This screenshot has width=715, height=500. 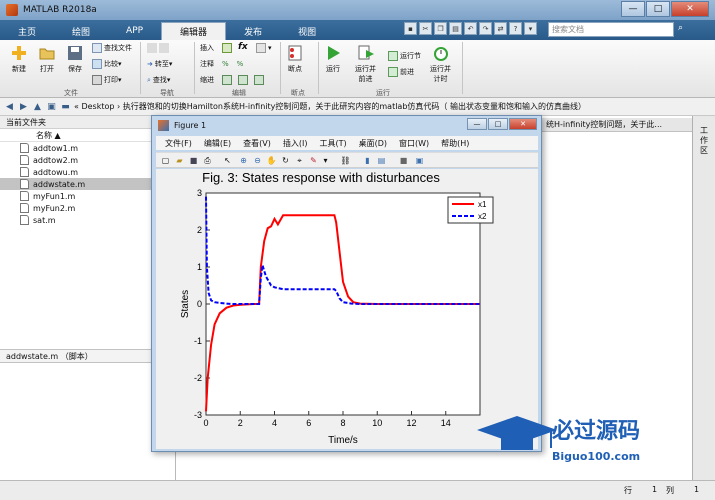 What do you see at coordinates (207, 160) in the screenshot?
I see `print-figure-icon: ⎙` at bounding box center [207, 160].